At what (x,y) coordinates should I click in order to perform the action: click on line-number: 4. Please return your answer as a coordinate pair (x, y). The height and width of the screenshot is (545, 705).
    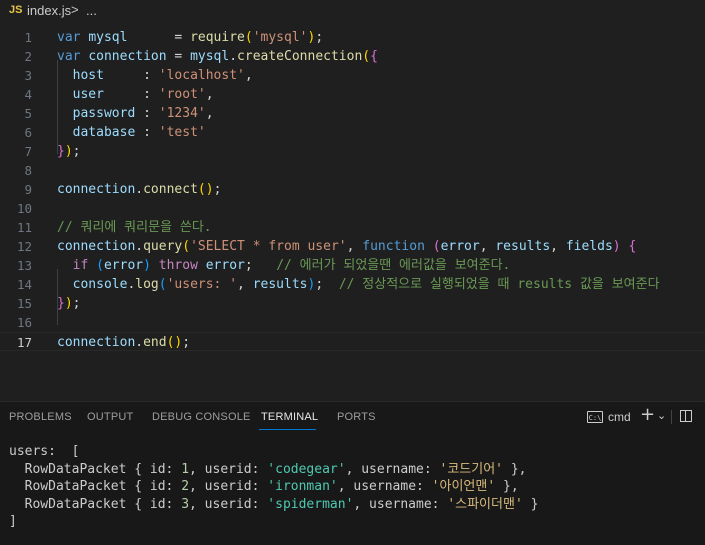
    Looking at the image, I should click on (28, 94).